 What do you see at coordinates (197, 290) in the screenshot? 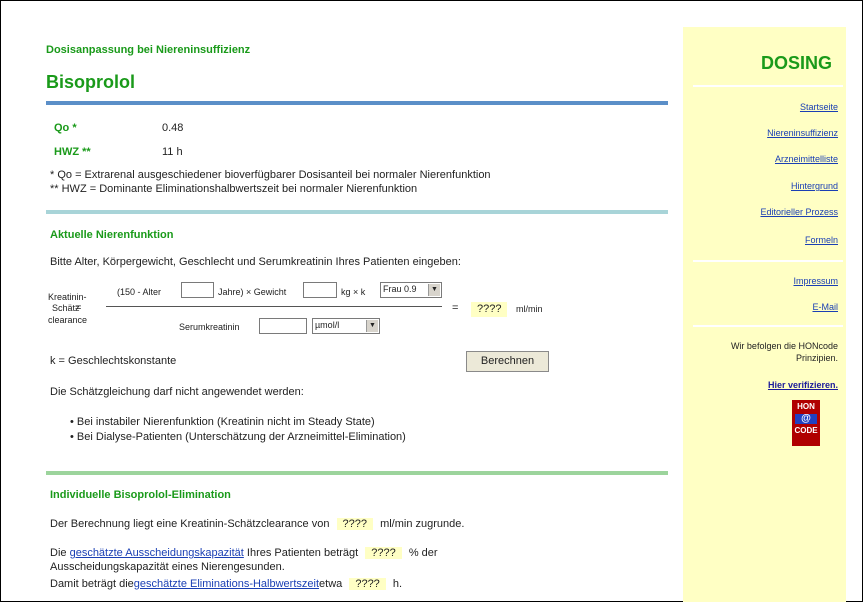
I see `age-input` at bounding box center [197, 290].